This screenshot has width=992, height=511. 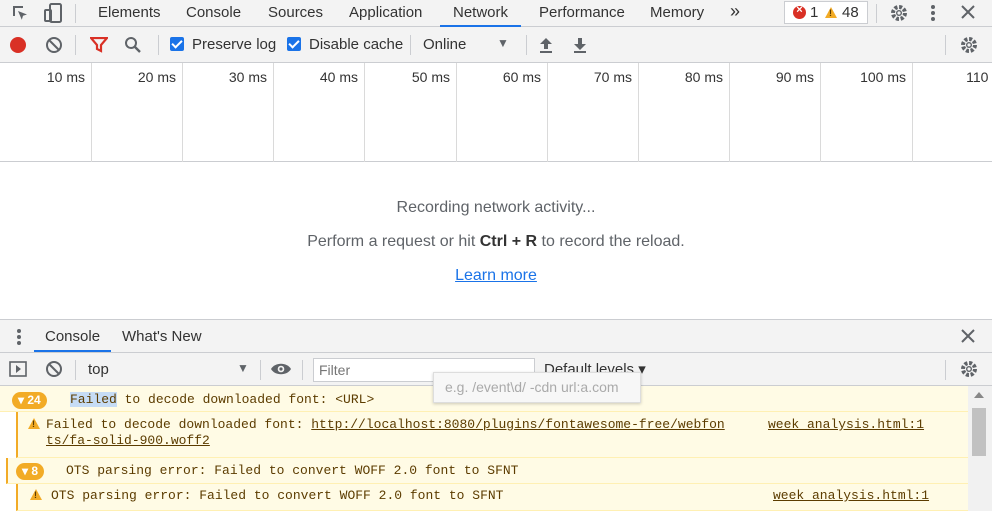 I want to click on drawer-tab-bar: Console What's New, so click(x=496, y=336).